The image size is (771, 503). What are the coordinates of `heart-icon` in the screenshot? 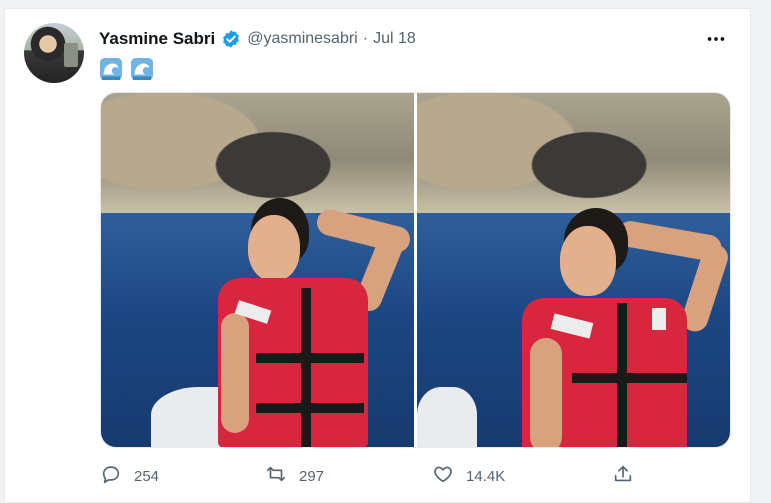 It's located at (443, 476).